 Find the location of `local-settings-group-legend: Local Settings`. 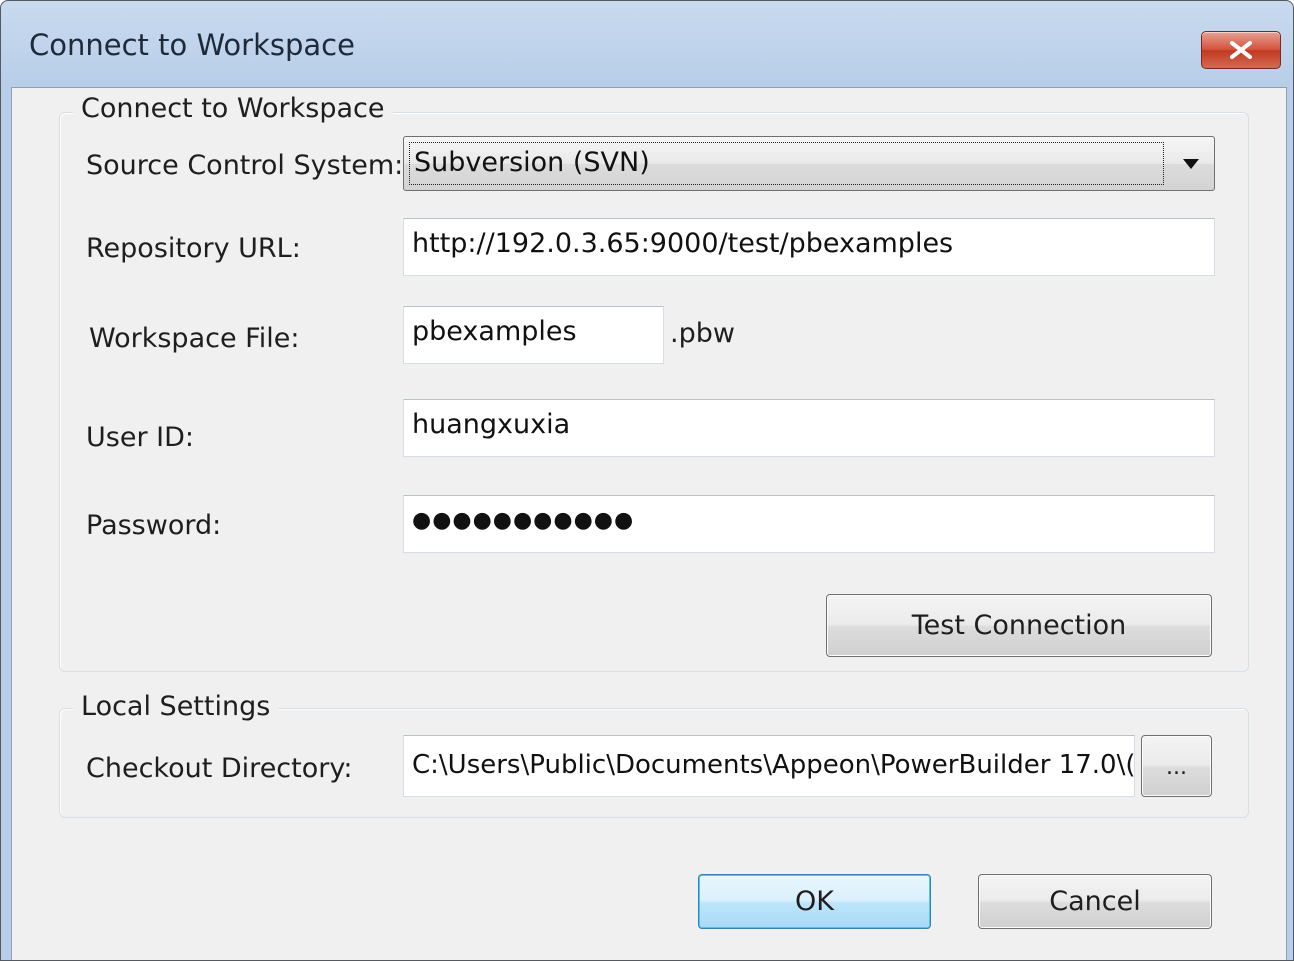

local-settings-group-legend: Local Settings is located at coordinates (176, 707).